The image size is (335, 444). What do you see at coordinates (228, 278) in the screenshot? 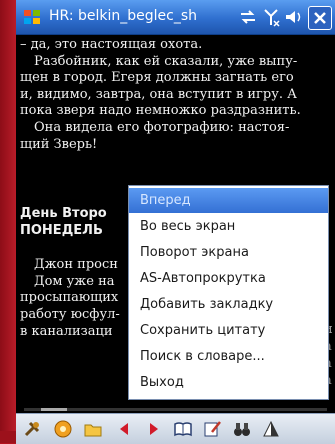
I see `menu-item-autoscroll: AS-Автопрокрутка` at bounding box center [228, 278].